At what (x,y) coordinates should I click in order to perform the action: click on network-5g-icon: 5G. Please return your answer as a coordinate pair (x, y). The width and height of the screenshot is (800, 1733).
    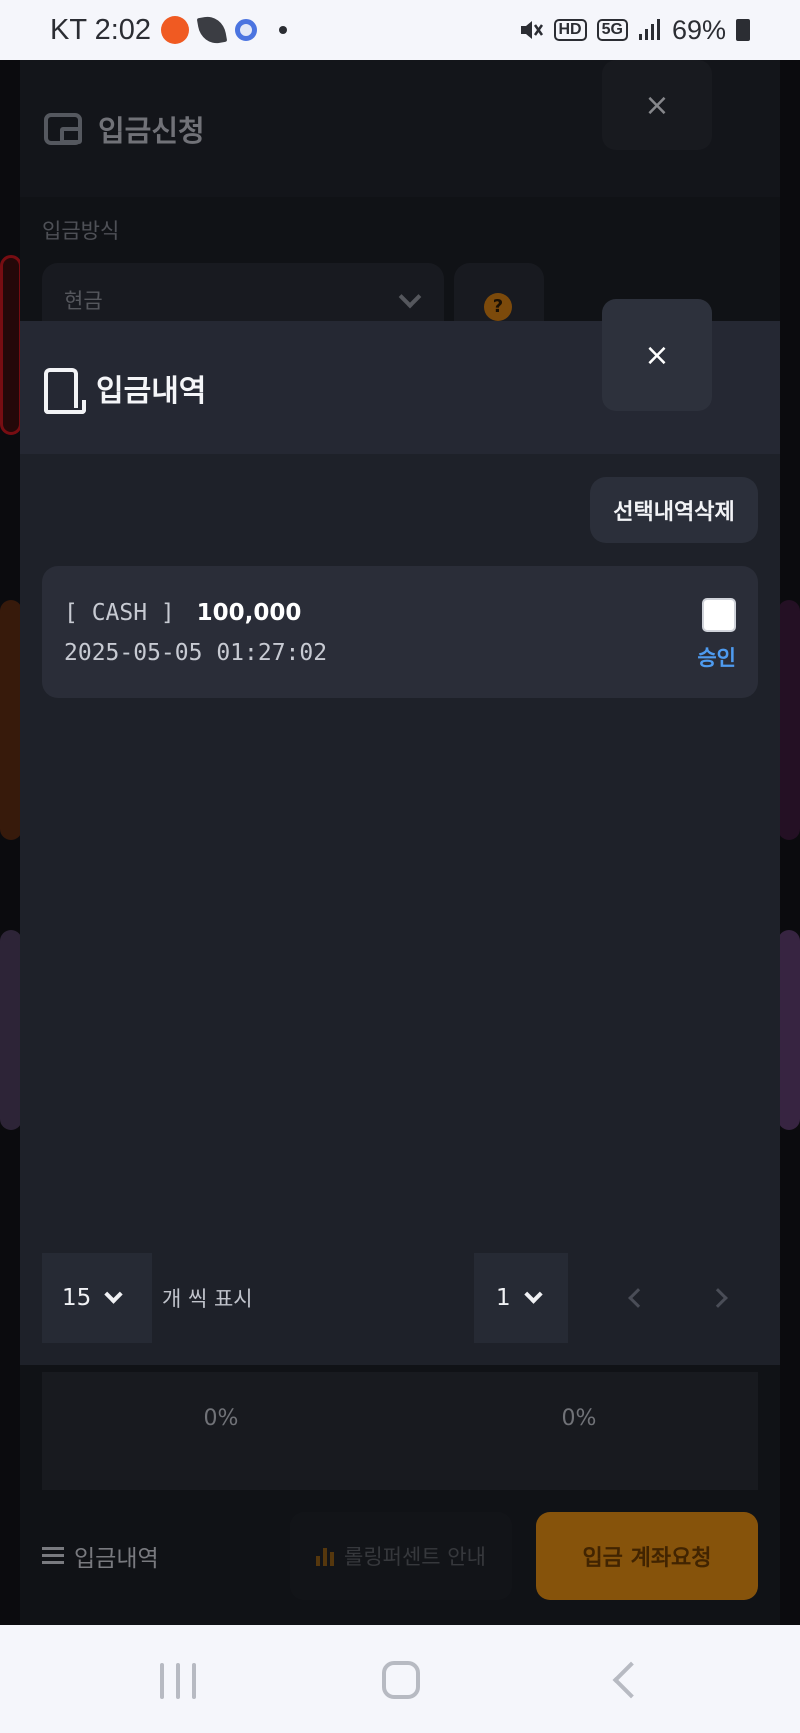
    Looking at the image, I should click on (612, 30).